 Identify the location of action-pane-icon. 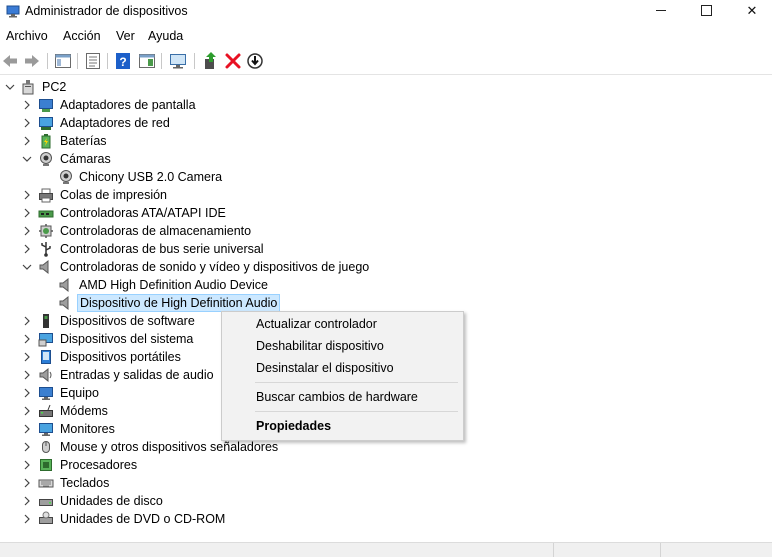
(147, 61).